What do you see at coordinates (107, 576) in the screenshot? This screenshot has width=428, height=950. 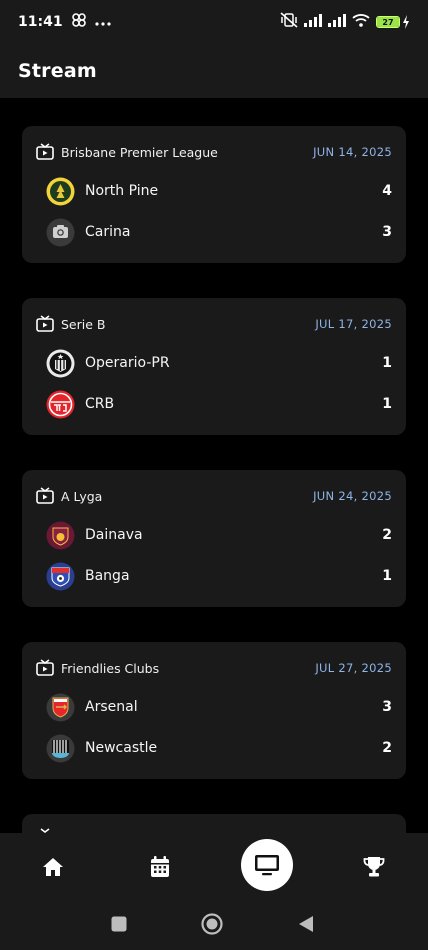 I see `team-name: Banga` at bounding box center [107, 576].